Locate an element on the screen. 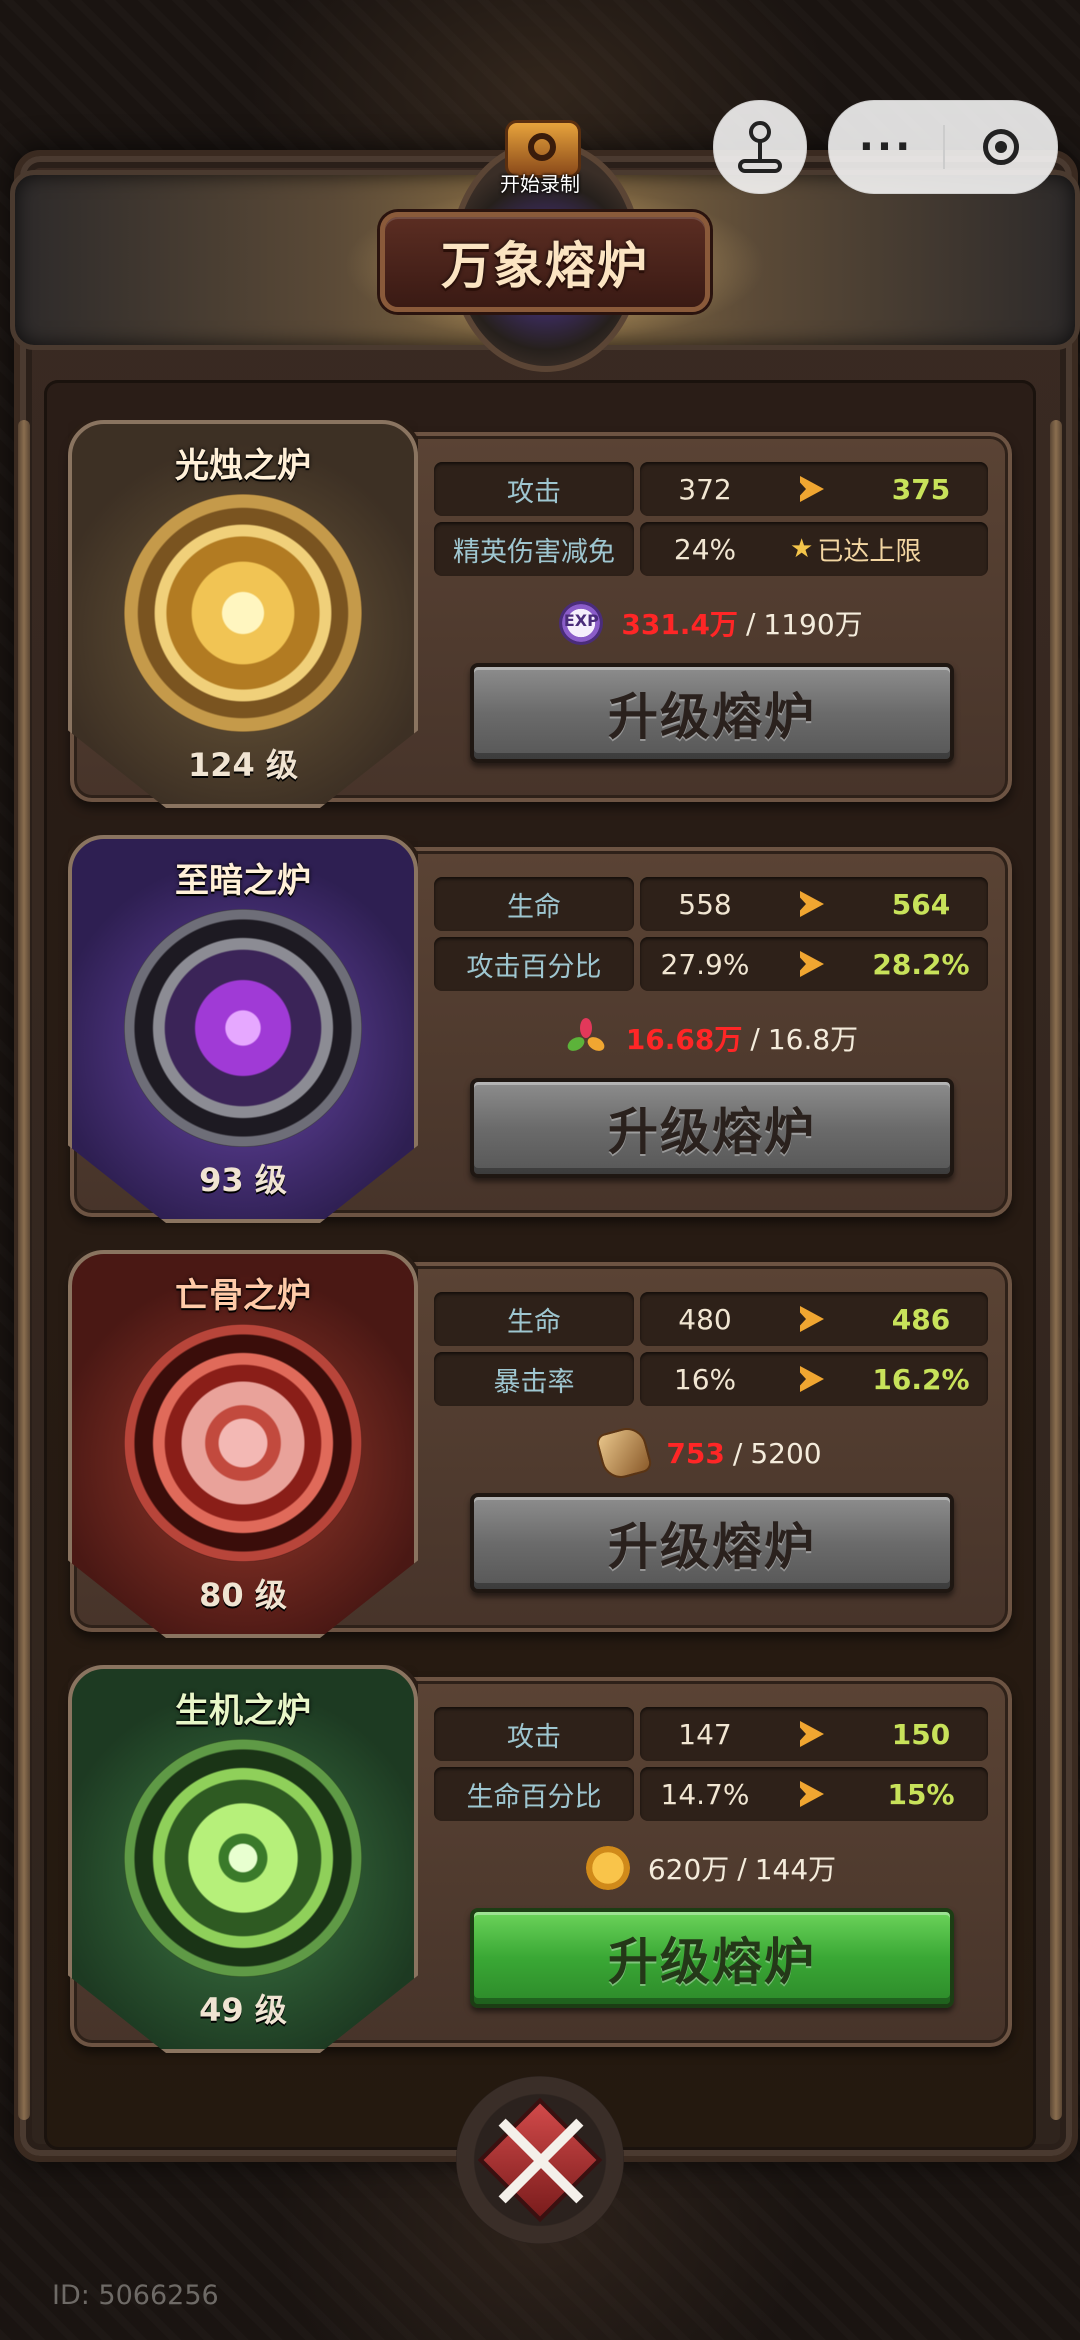 The width and height of the screenshot is (1080, 2340). target-close-icon-dot is located at coordinates (1001, 147).